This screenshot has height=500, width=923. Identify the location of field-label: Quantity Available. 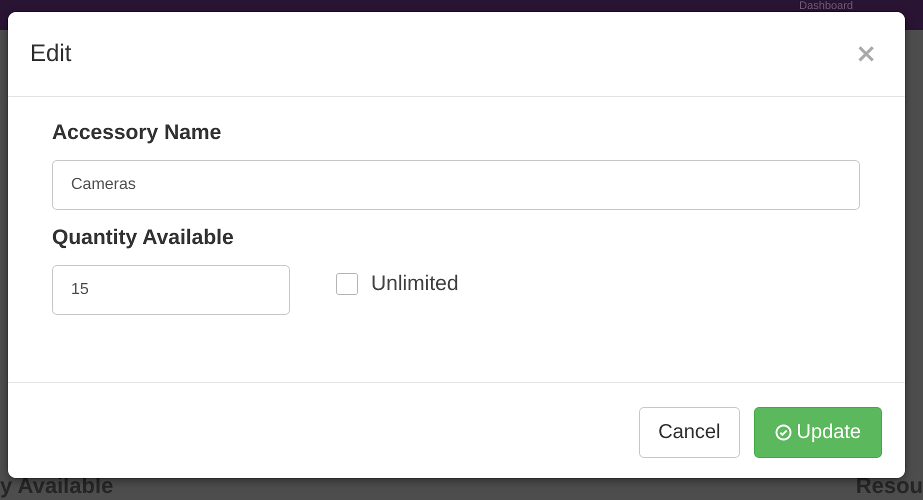
(143, 238).